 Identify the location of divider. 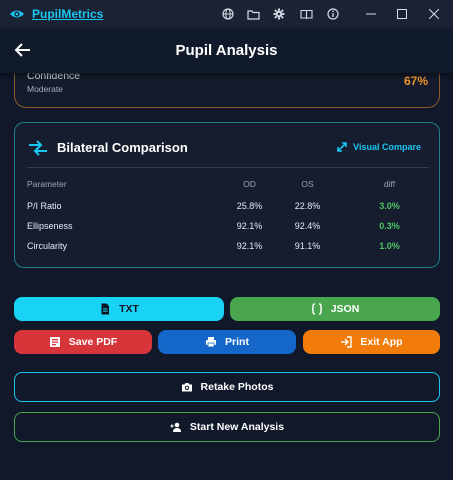
(228, 167).